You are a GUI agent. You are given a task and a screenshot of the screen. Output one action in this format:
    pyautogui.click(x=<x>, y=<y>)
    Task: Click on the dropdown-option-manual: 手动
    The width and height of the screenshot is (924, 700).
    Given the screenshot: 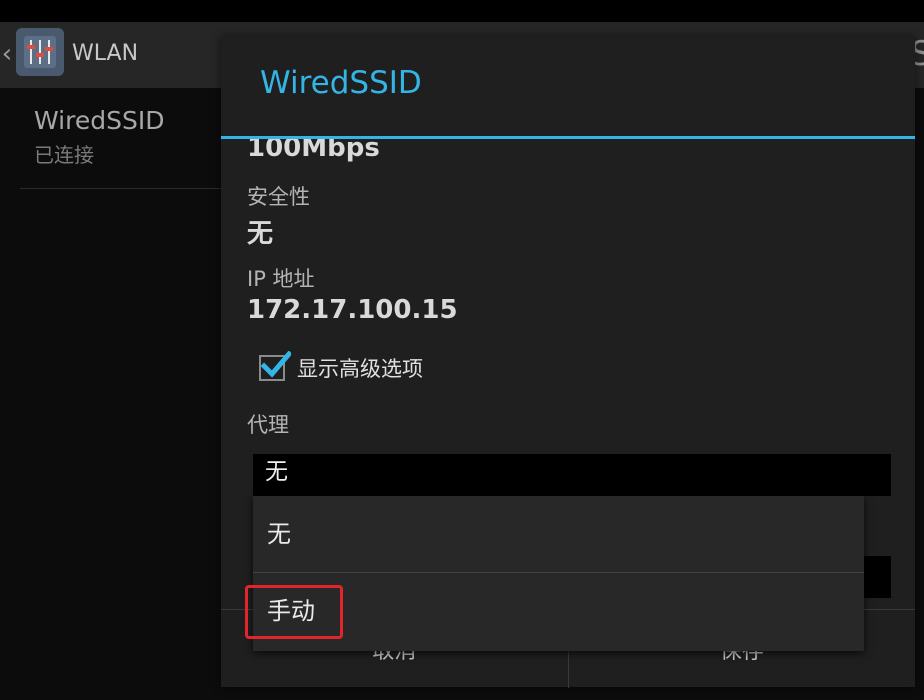 What is the action you would take?
    pyautogui.click(x=558, y=611)
    